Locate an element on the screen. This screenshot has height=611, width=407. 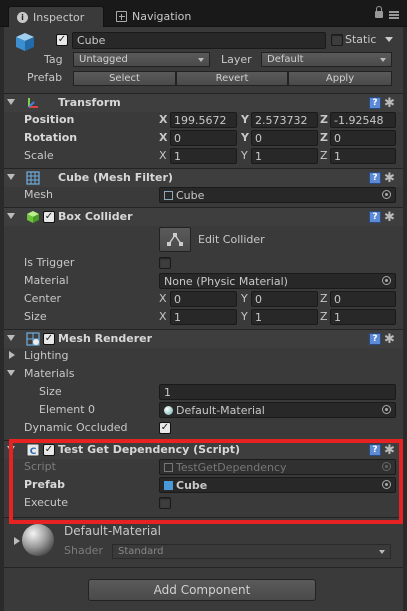
add-component-button: Add Component is located at coordinates (202, 590).